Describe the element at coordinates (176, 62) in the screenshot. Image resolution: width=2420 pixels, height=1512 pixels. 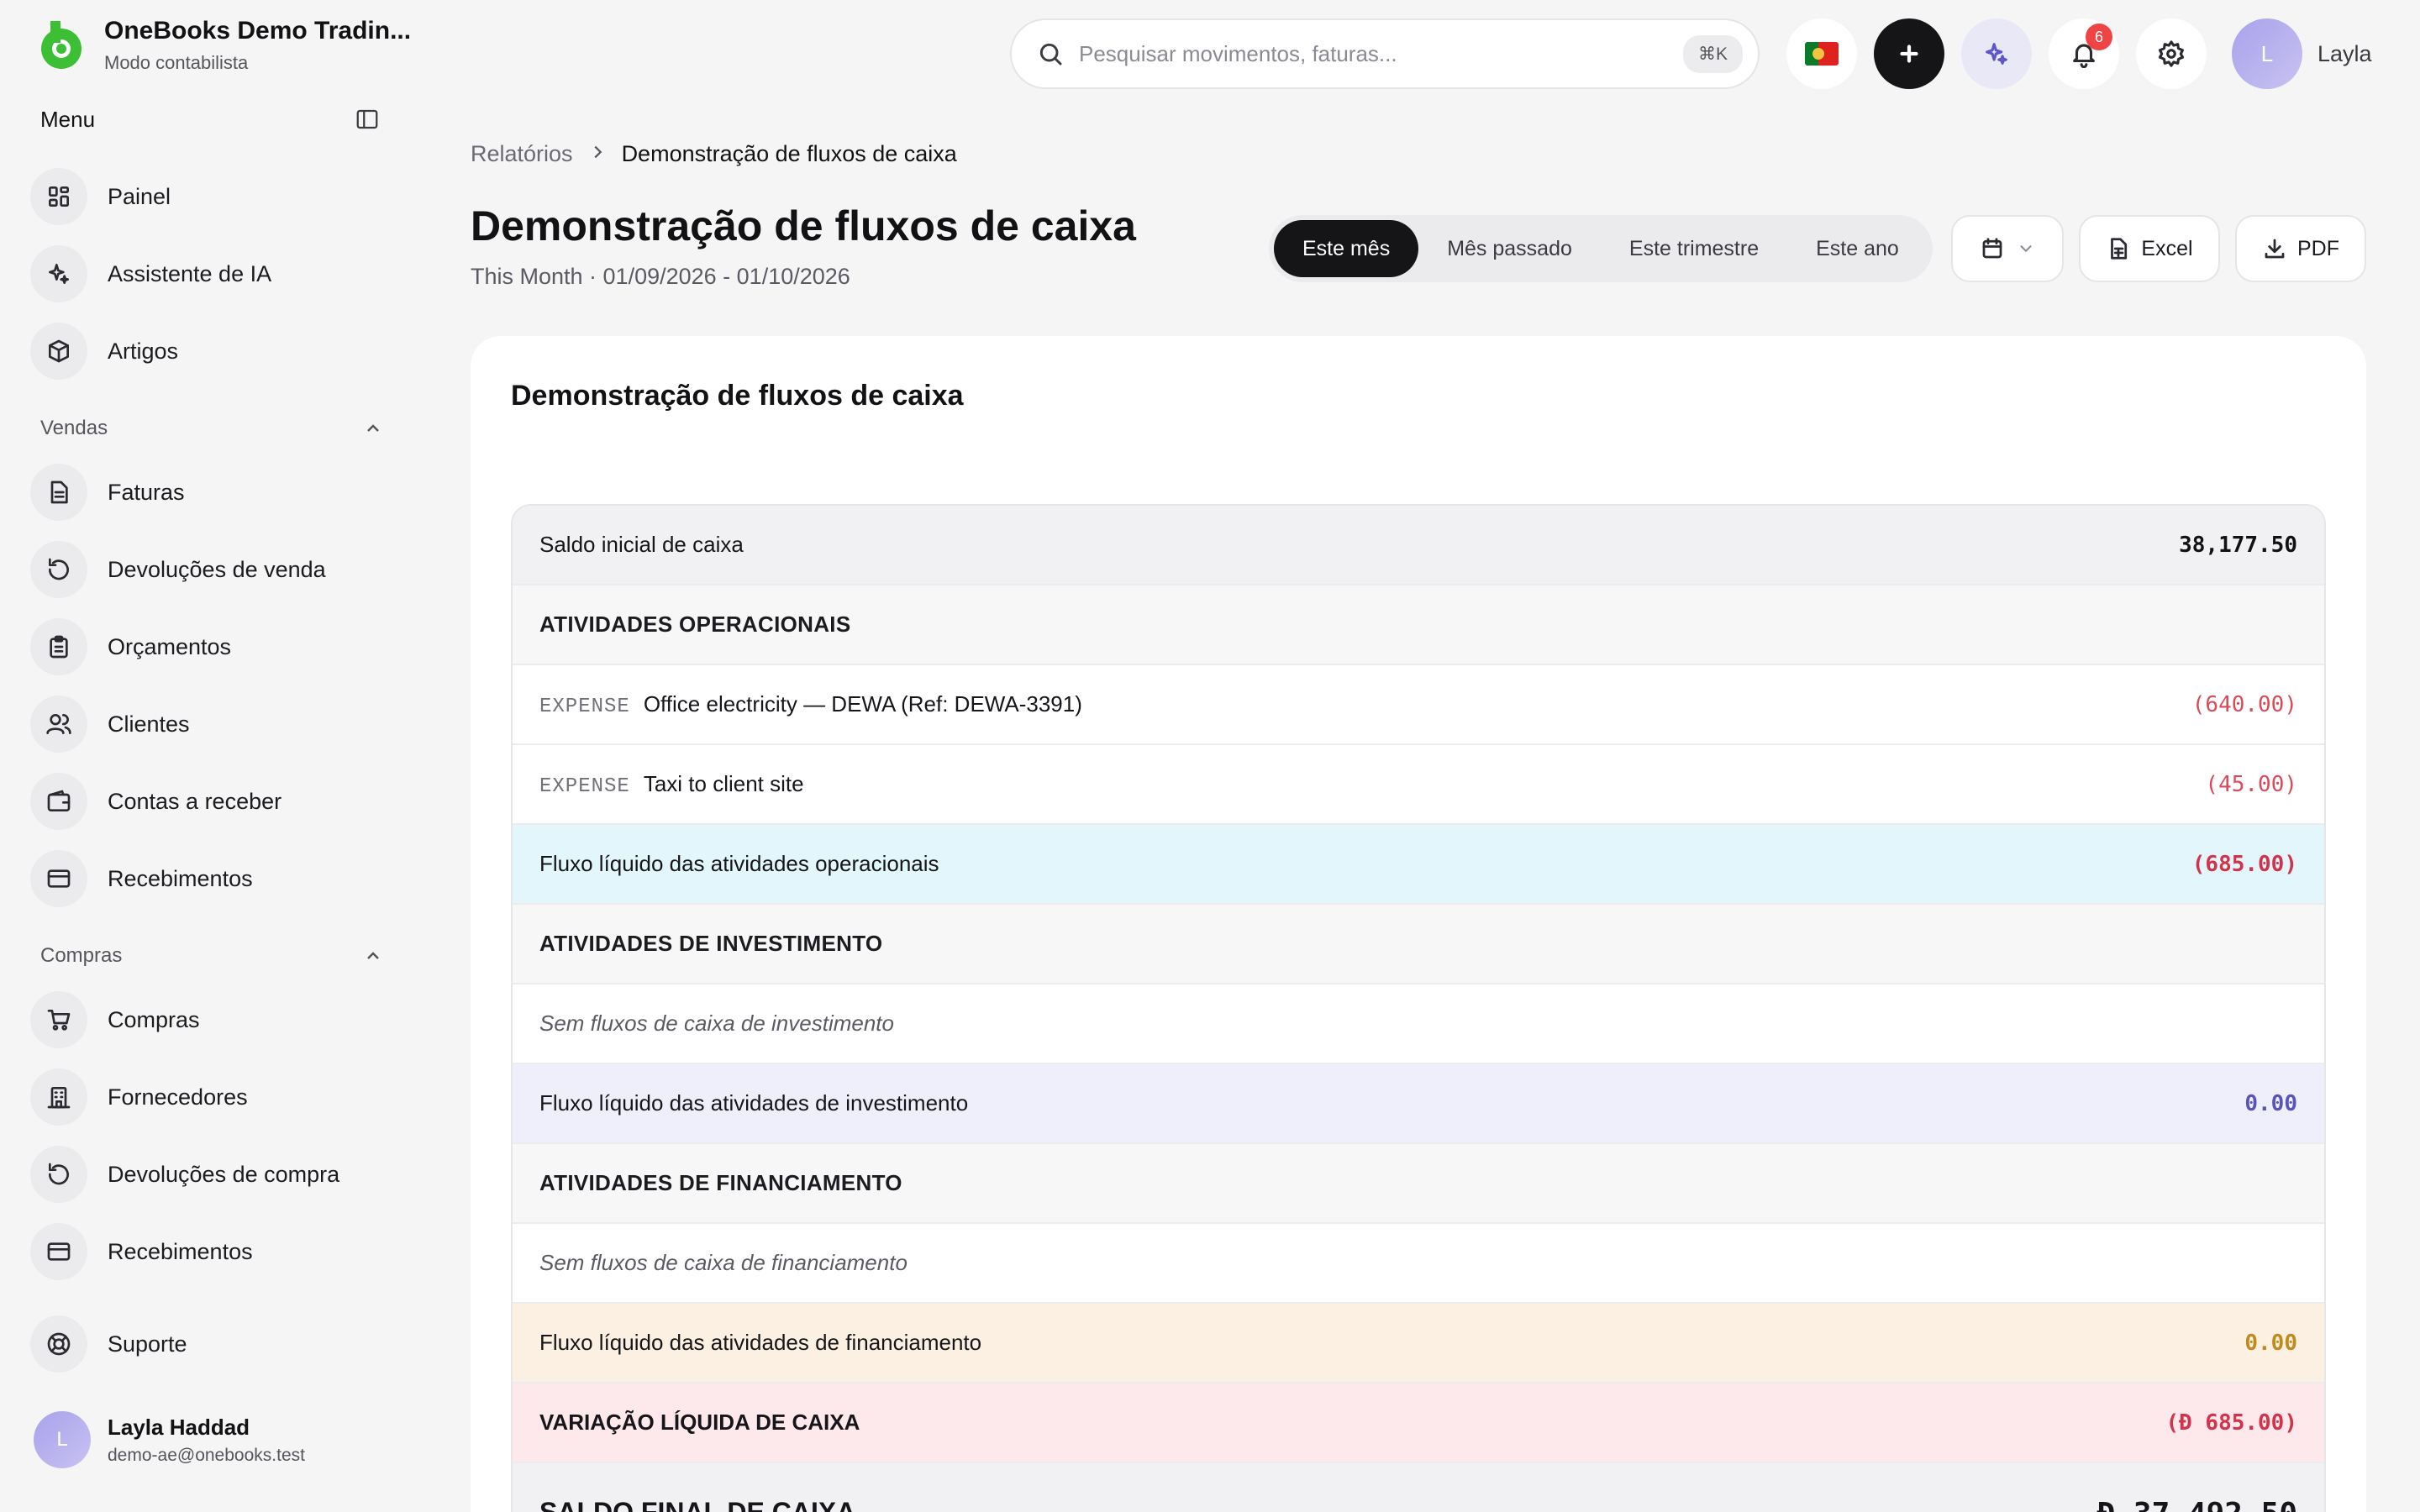
I see `company-mode: Modo contabilista` at that location.